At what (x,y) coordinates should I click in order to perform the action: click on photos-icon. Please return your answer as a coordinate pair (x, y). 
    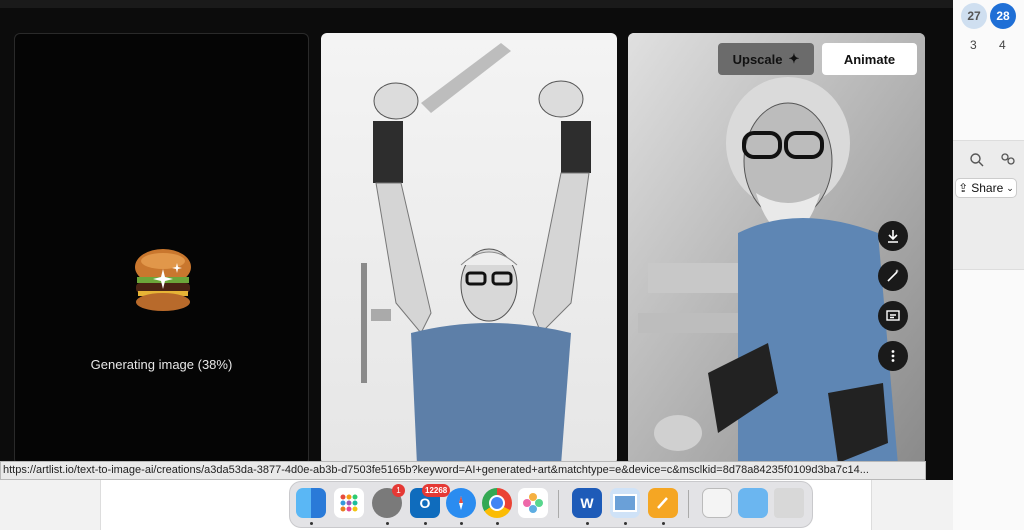
    Looking at the image, I should click on (533, 503).